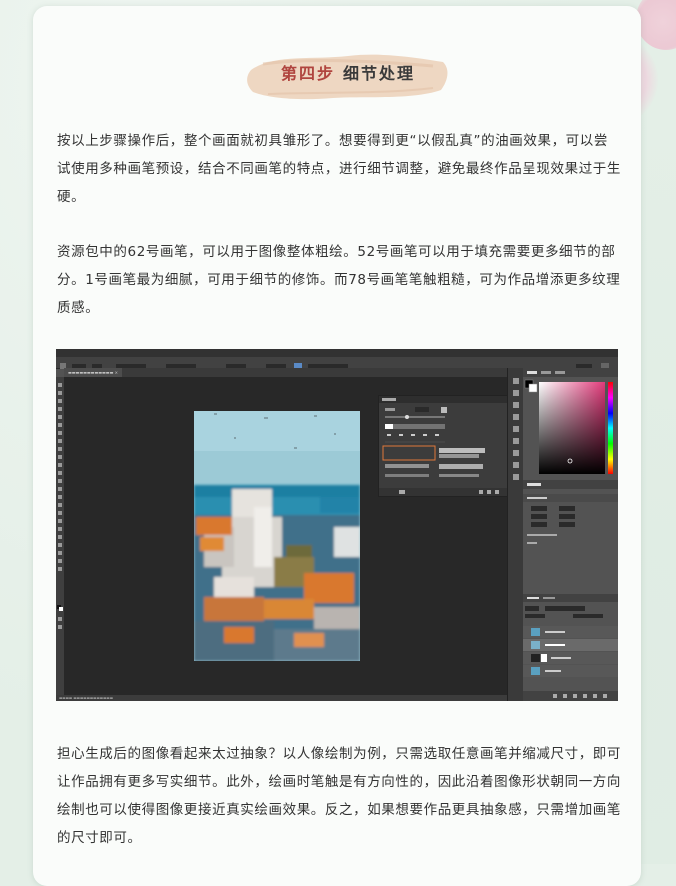 This screenshot has height=886, width=676. I want to click on ps-brush-preset-content, so click(444, 446).